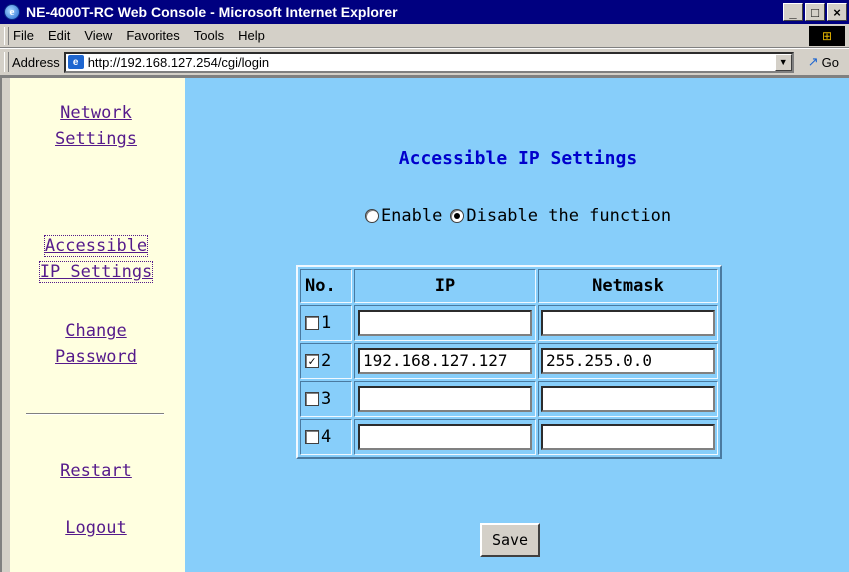 The width and height of the screenshot is (849, 572). What do you see at coordinates (457, 216) in the screenshot?
I see `radio-disable` at bounding box center [457, 216].